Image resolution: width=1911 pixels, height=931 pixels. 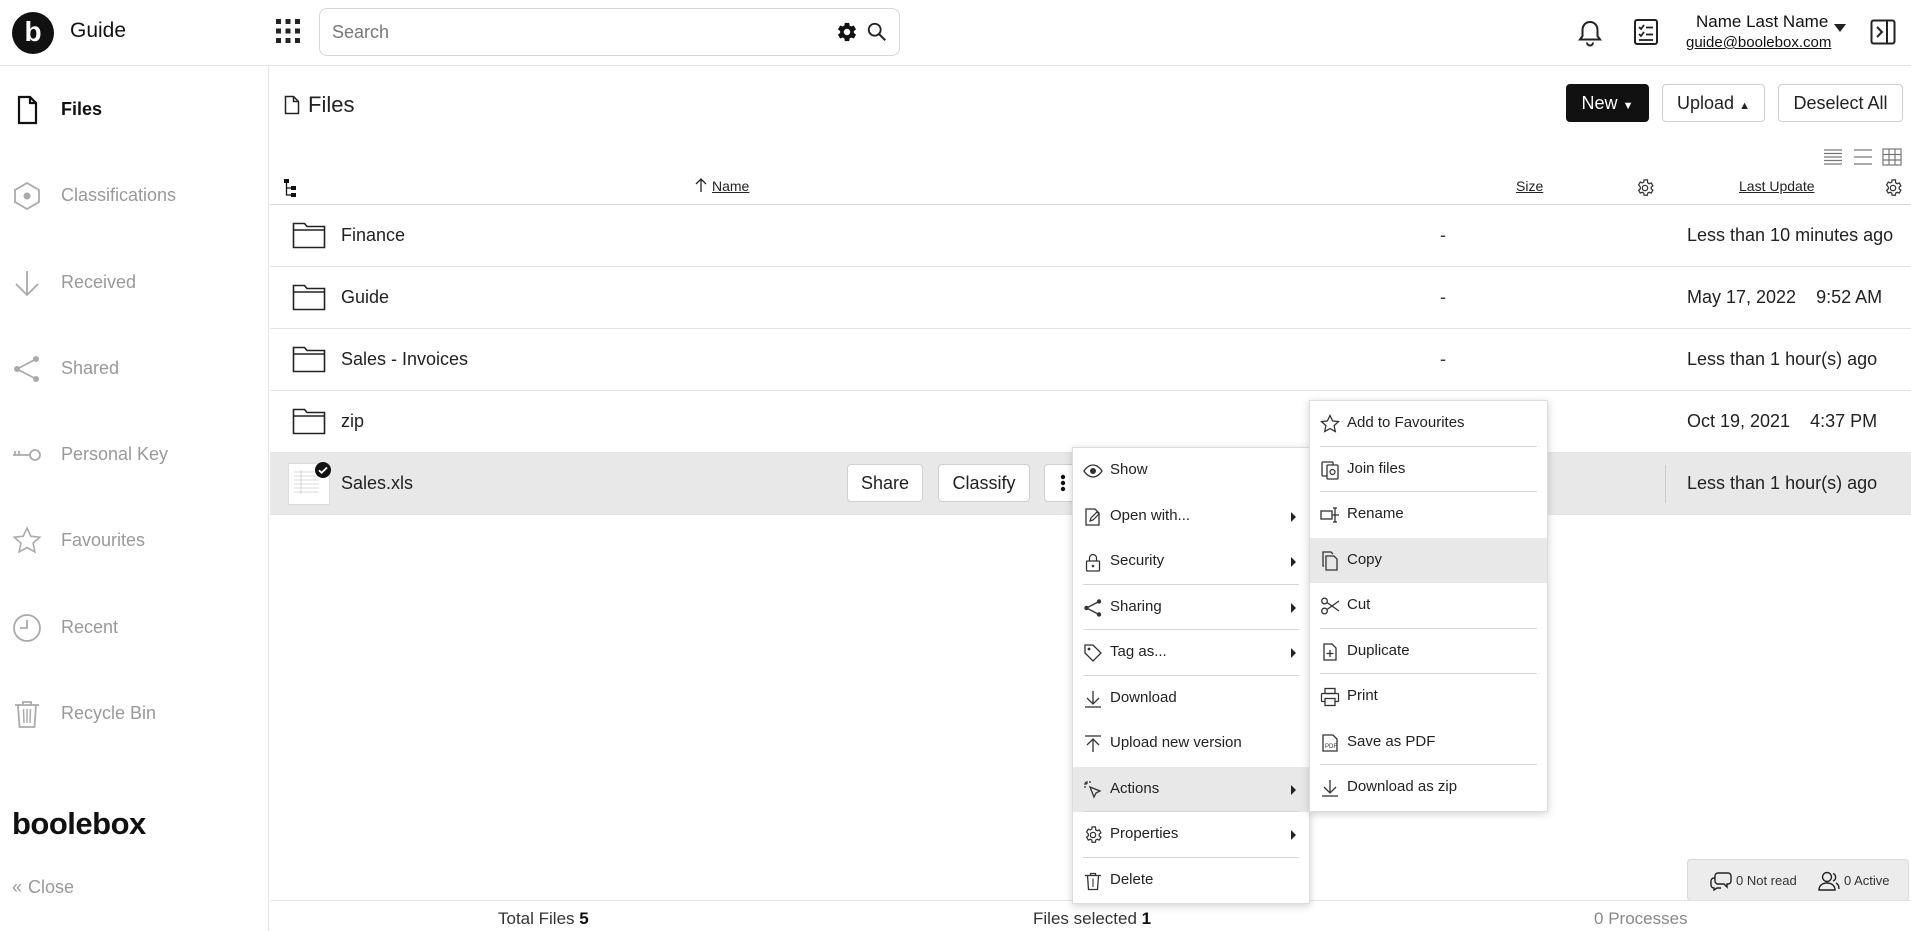 I want to click on row-name: Sales.xls, so click(x=377, y=483).